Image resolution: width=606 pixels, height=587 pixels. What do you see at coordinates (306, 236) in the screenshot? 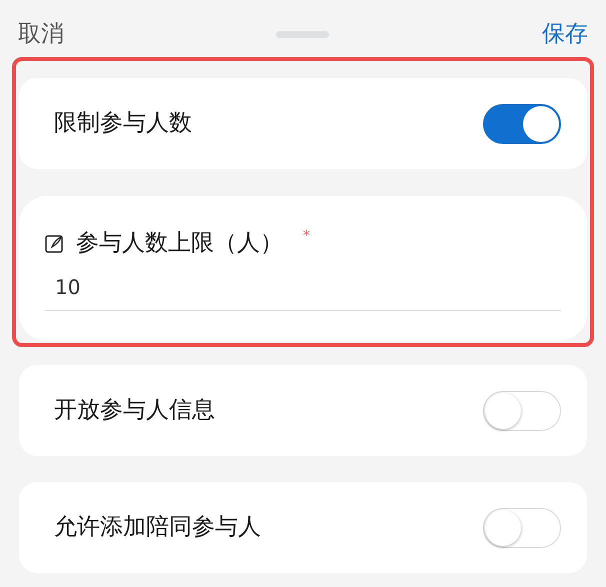
I see `required-mark: *` at bounding box center [306, 236].